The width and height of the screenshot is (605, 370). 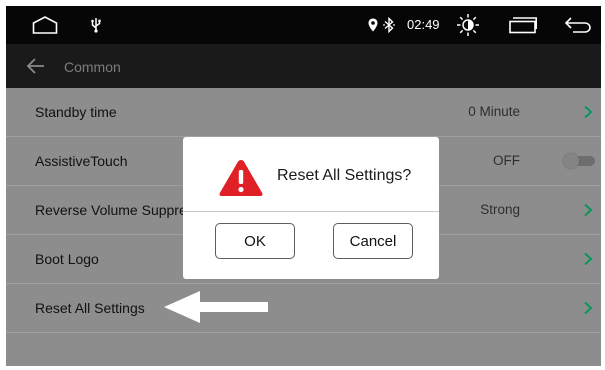 I want to click on settings-row-standby-time: Standby time 0 Minute, so click(x=303, y=112).